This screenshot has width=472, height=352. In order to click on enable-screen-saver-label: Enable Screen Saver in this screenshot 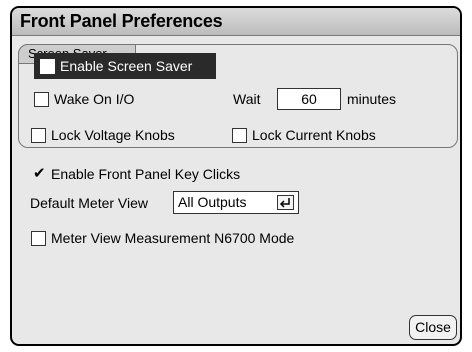, I will do `click(126, 66)`.